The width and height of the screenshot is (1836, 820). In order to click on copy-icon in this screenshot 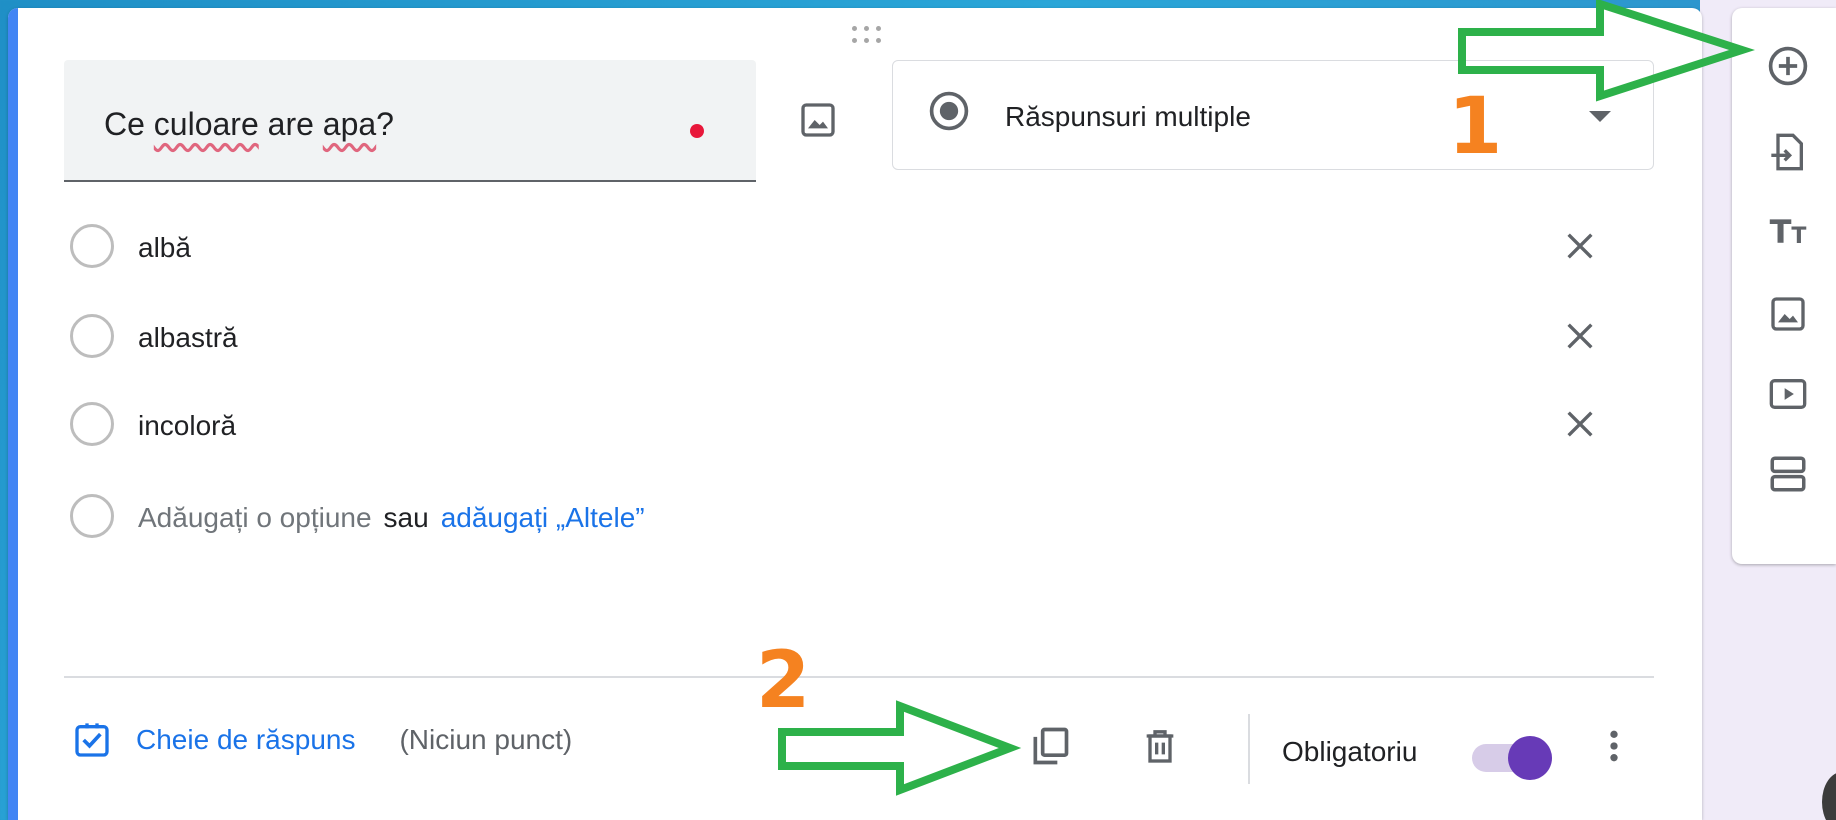, I will do `click(1051, 746)`.